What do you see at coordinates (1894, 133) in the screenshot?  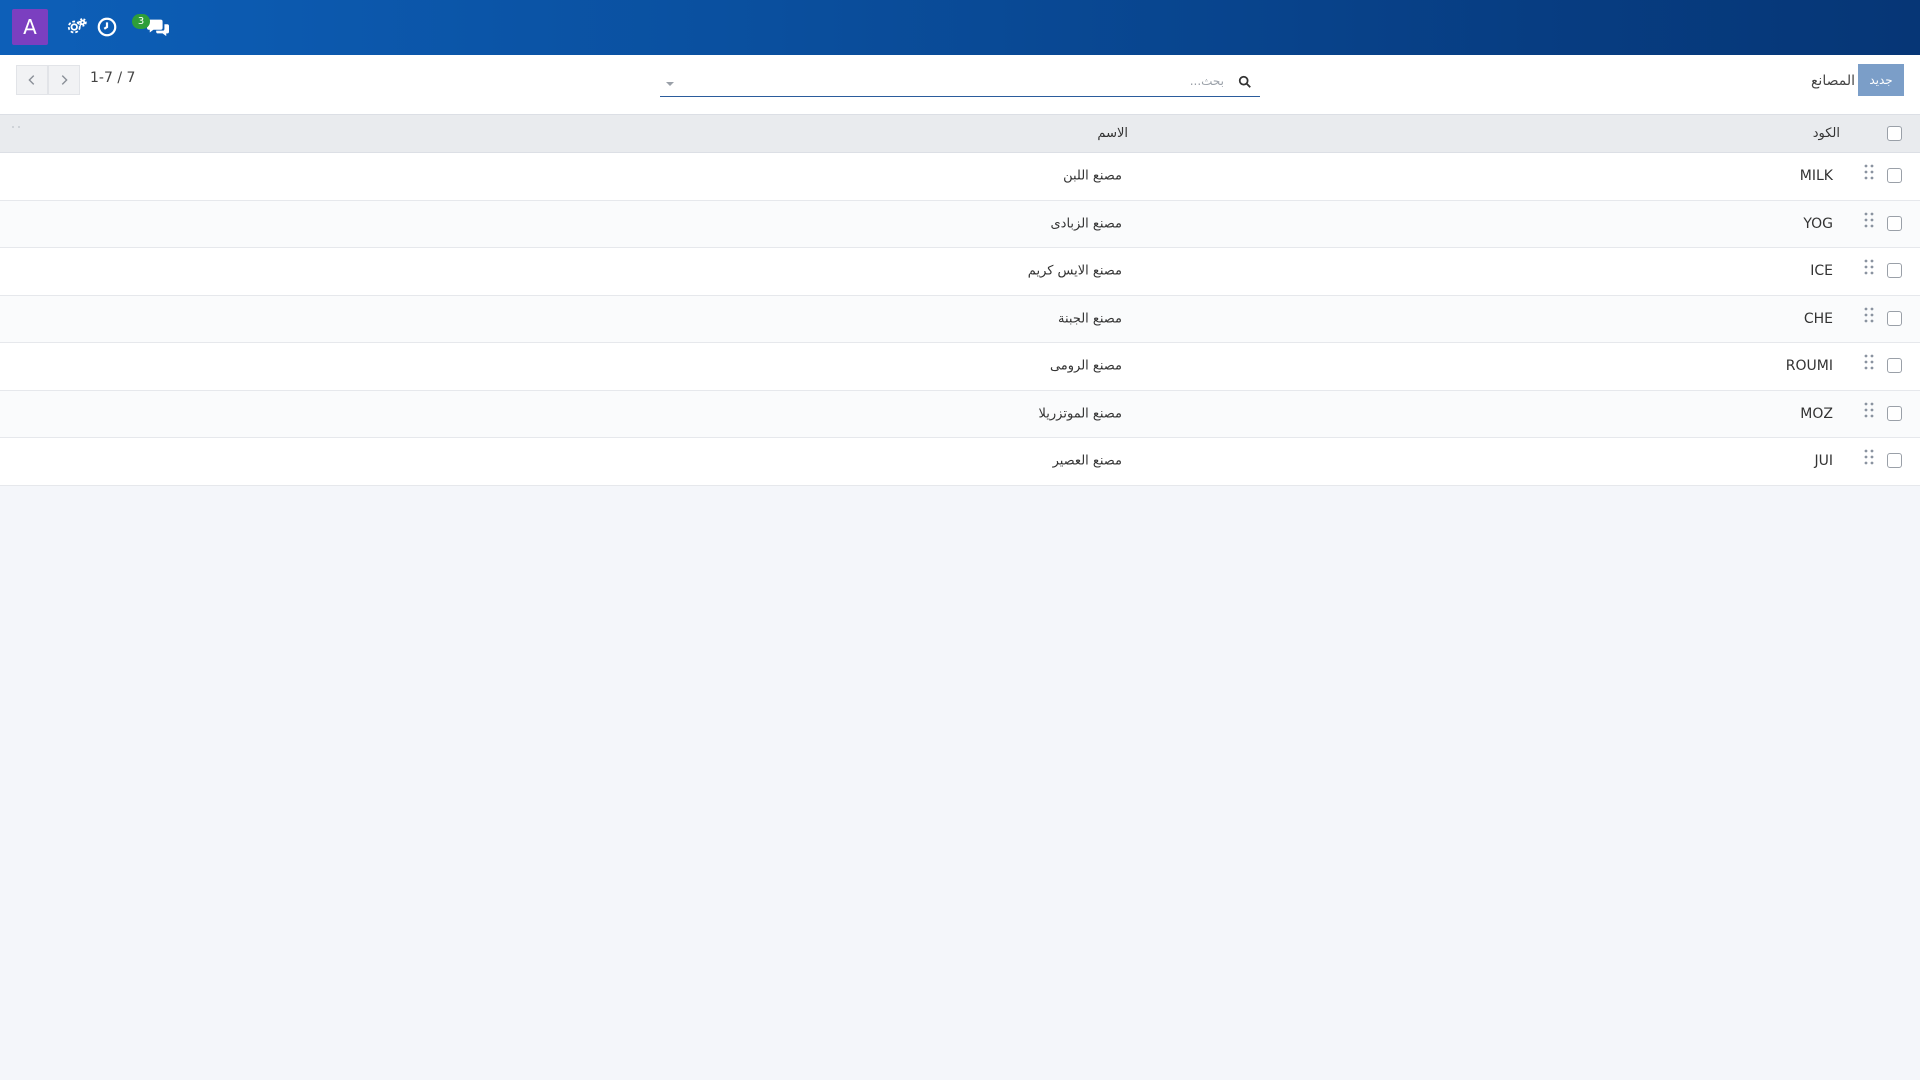 I see `select-all-checkbox` at bounding box center [1894, 133].